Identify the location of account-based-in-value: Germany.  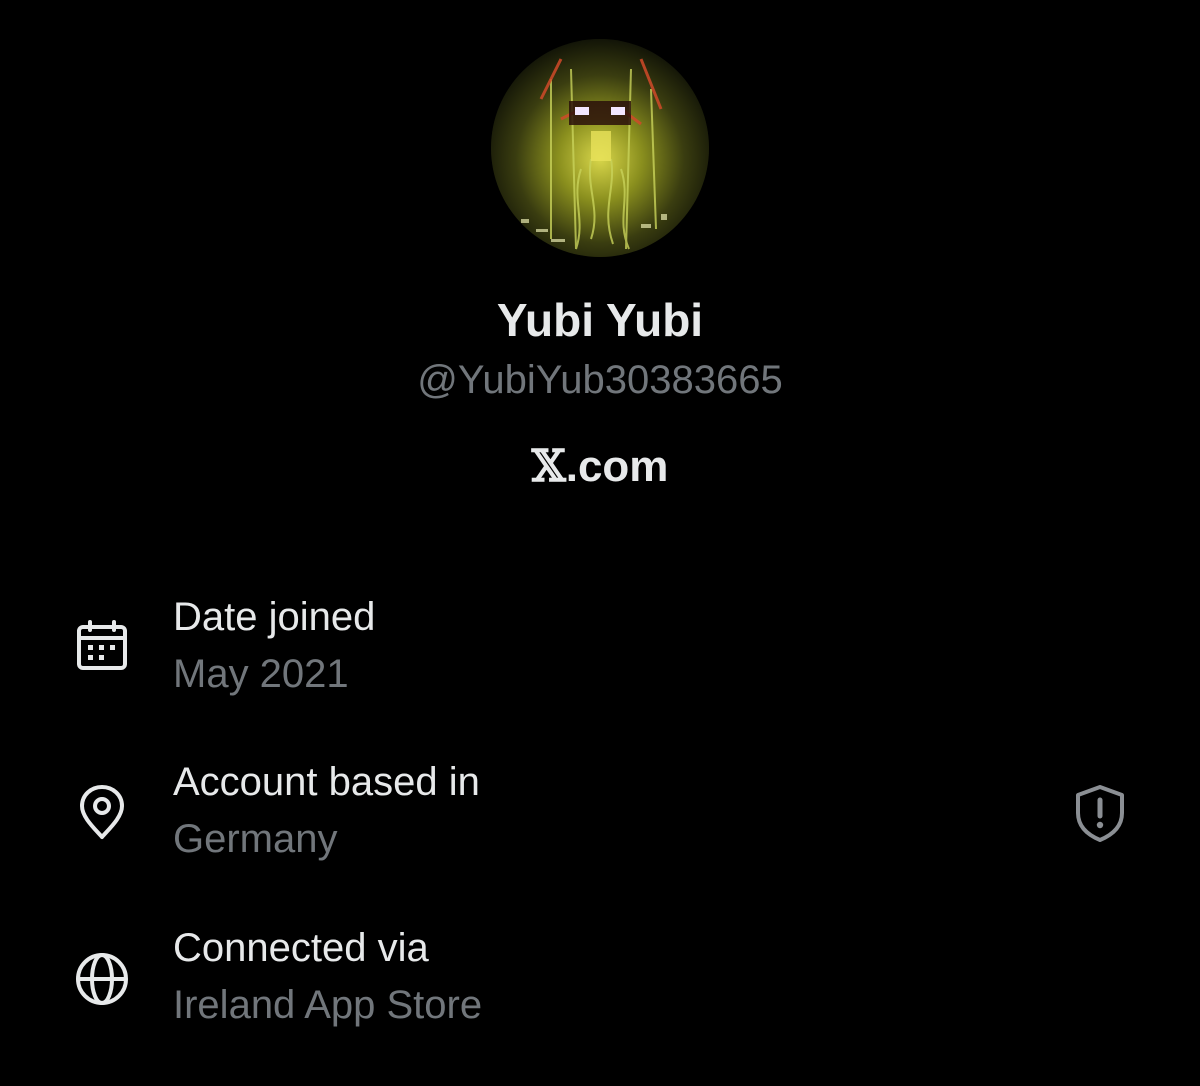
(255, 839).